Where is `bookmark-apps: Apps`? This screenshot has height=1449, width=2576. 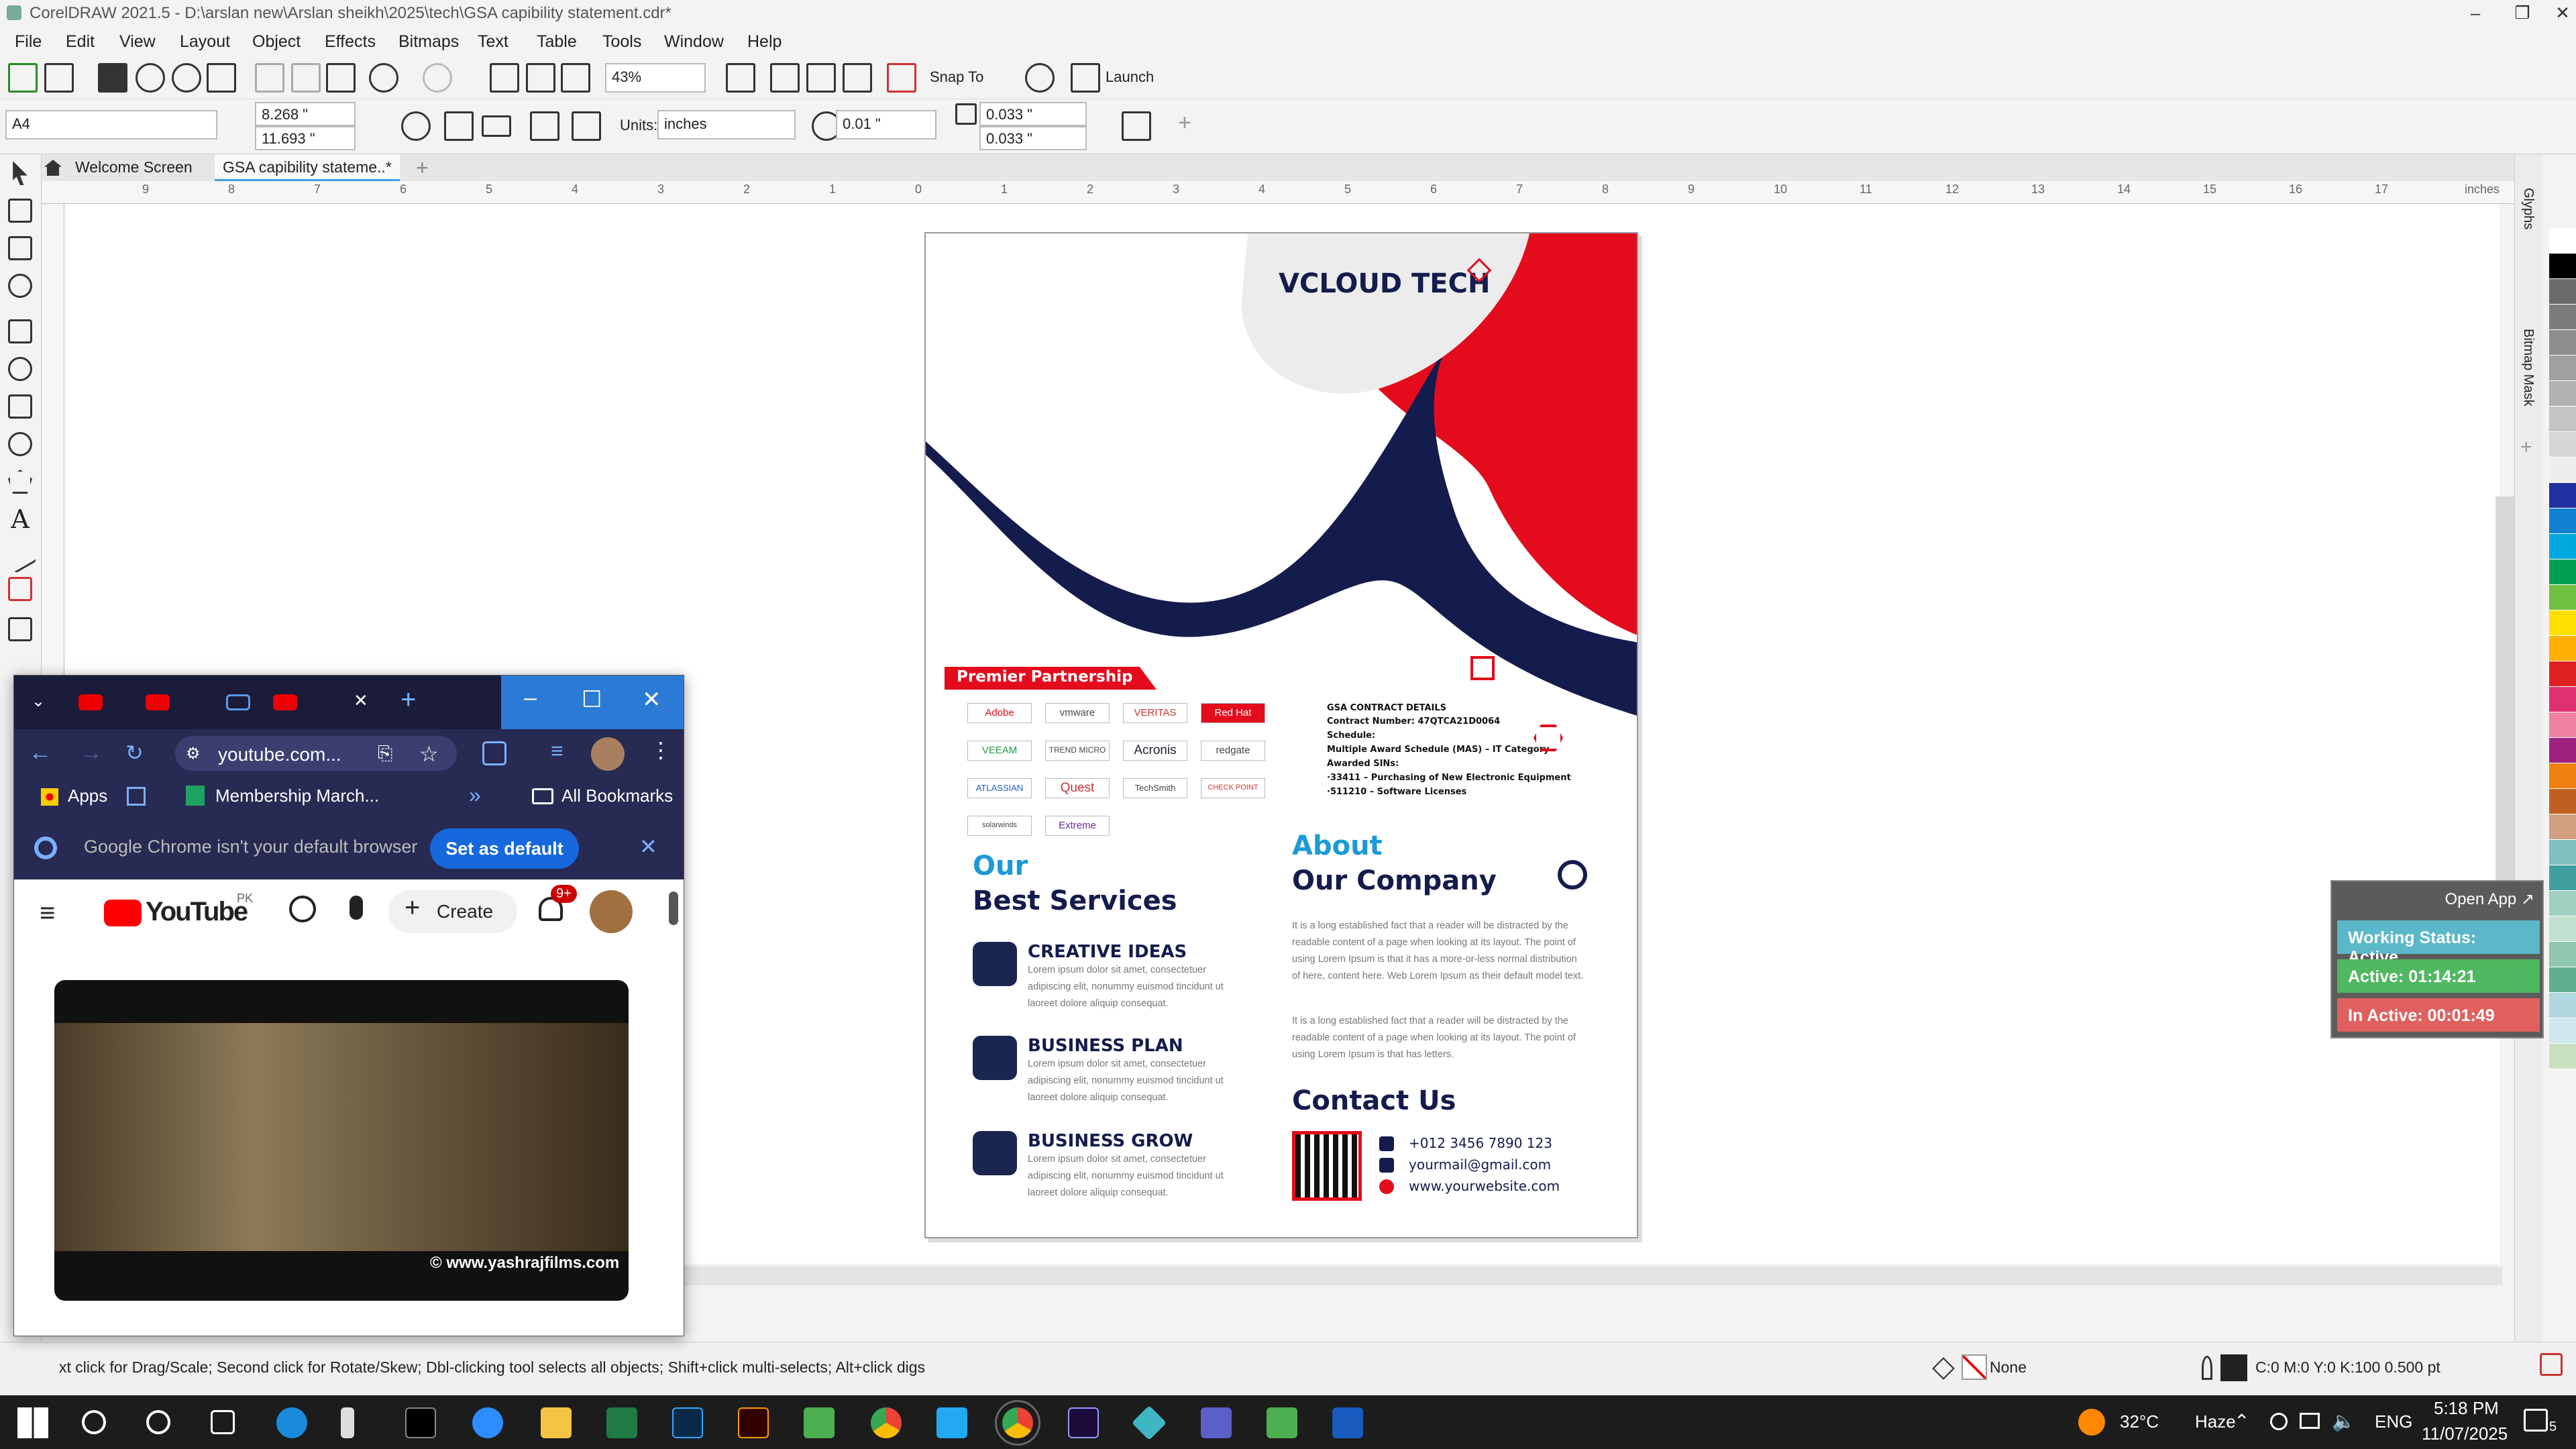
bookmark-apps: Apps is located at coordinates (87, 796).